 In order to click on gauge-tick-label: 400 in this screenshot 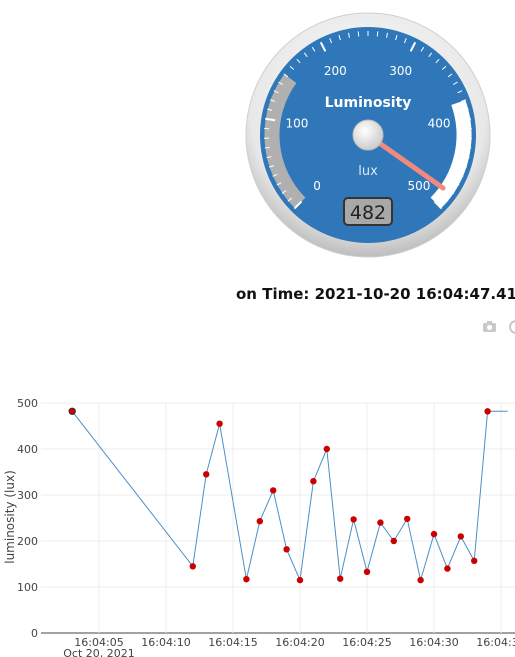, I will do `click(439, 124)`.